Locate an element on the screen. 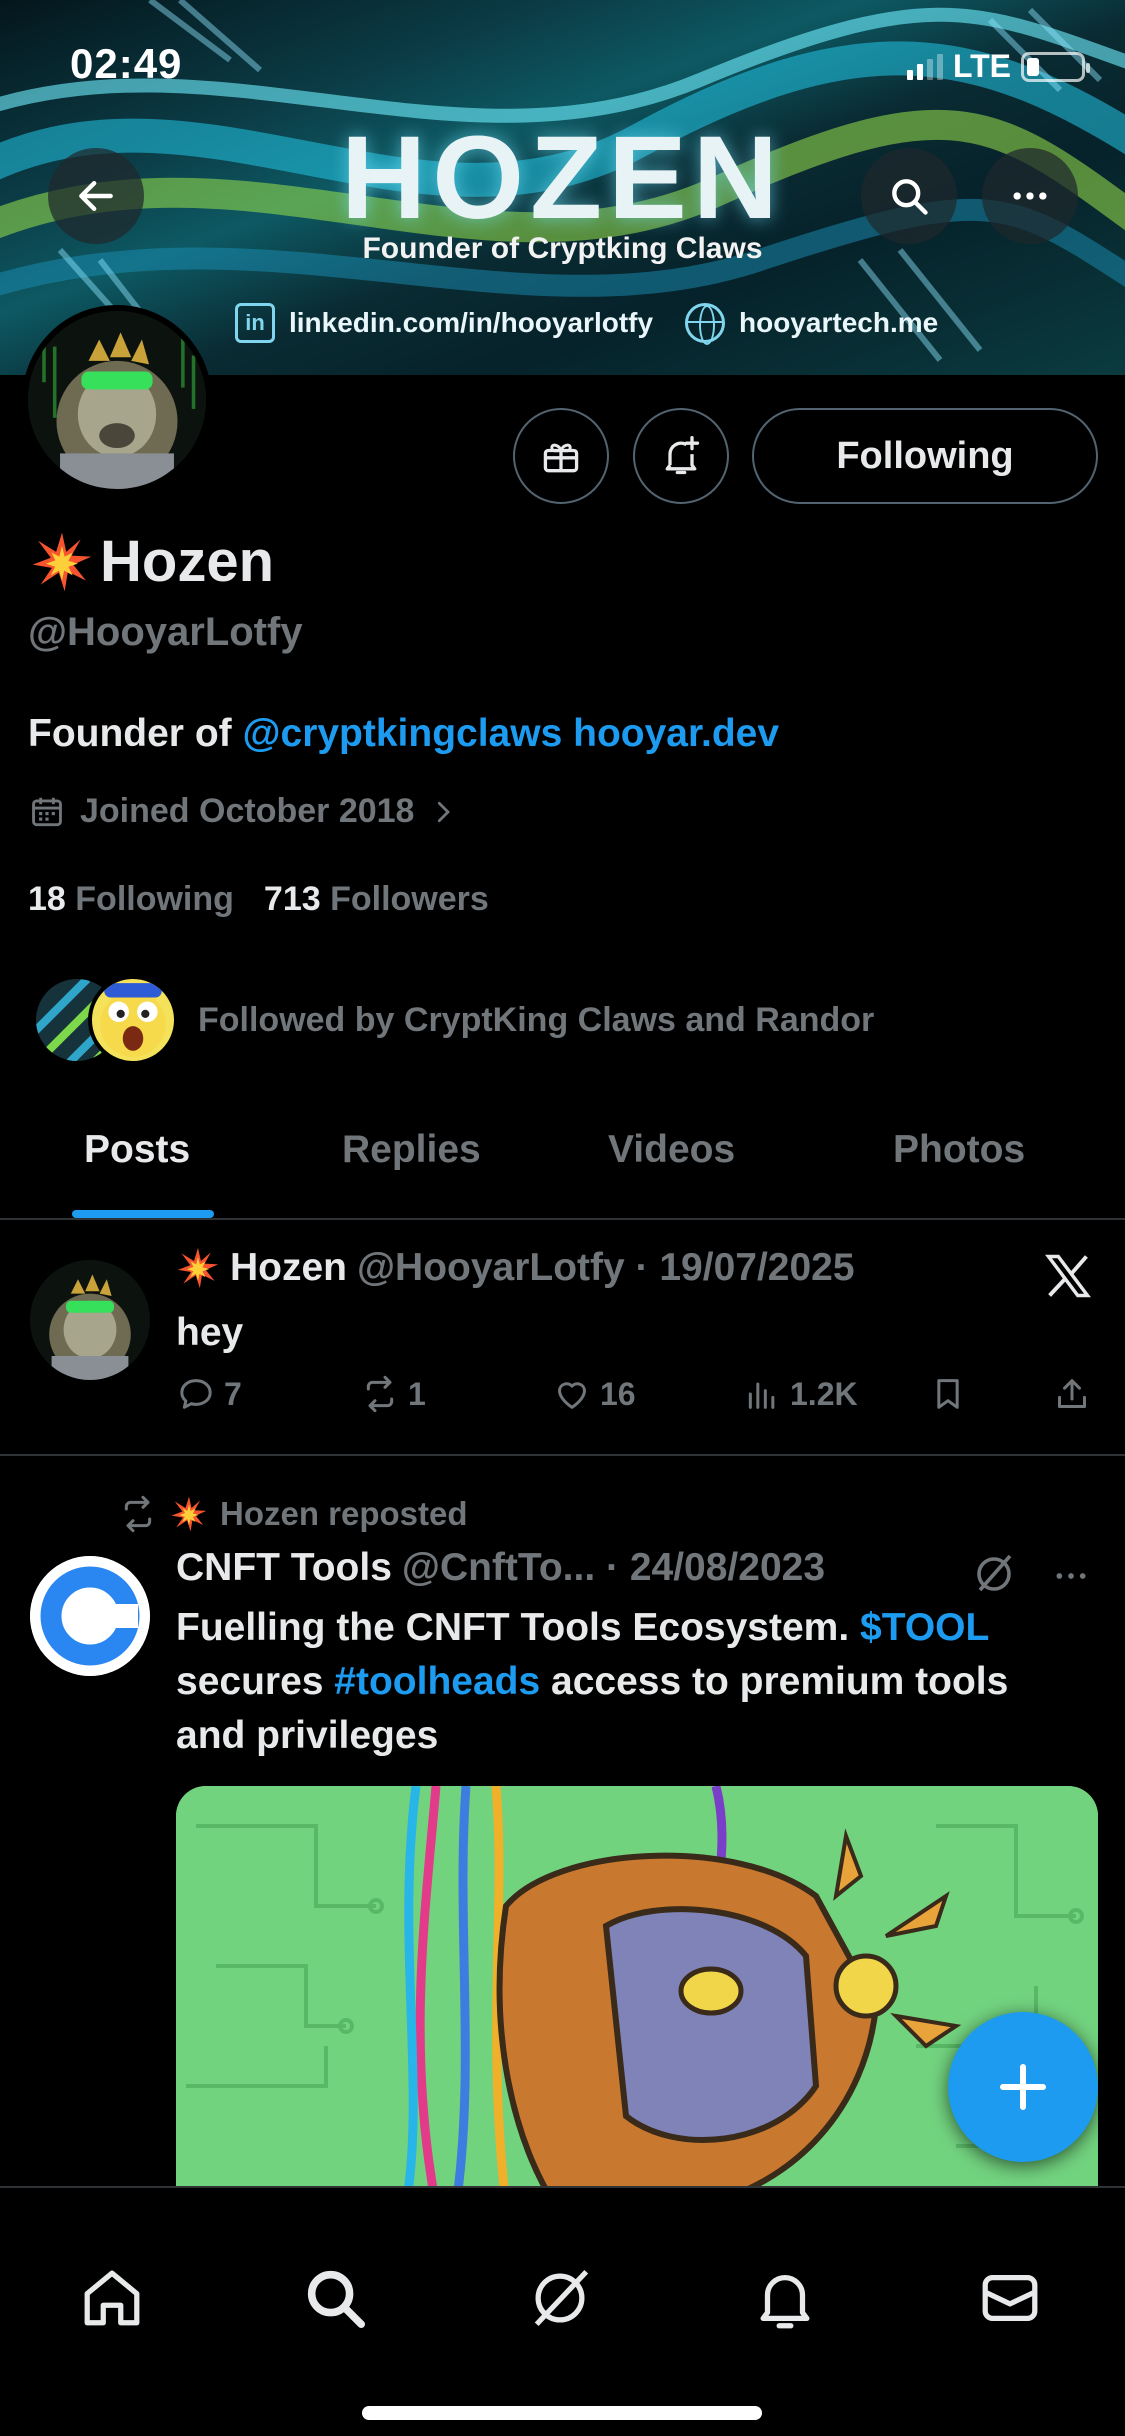  following-stat: 18 Following is located at coordinates (131, 899).